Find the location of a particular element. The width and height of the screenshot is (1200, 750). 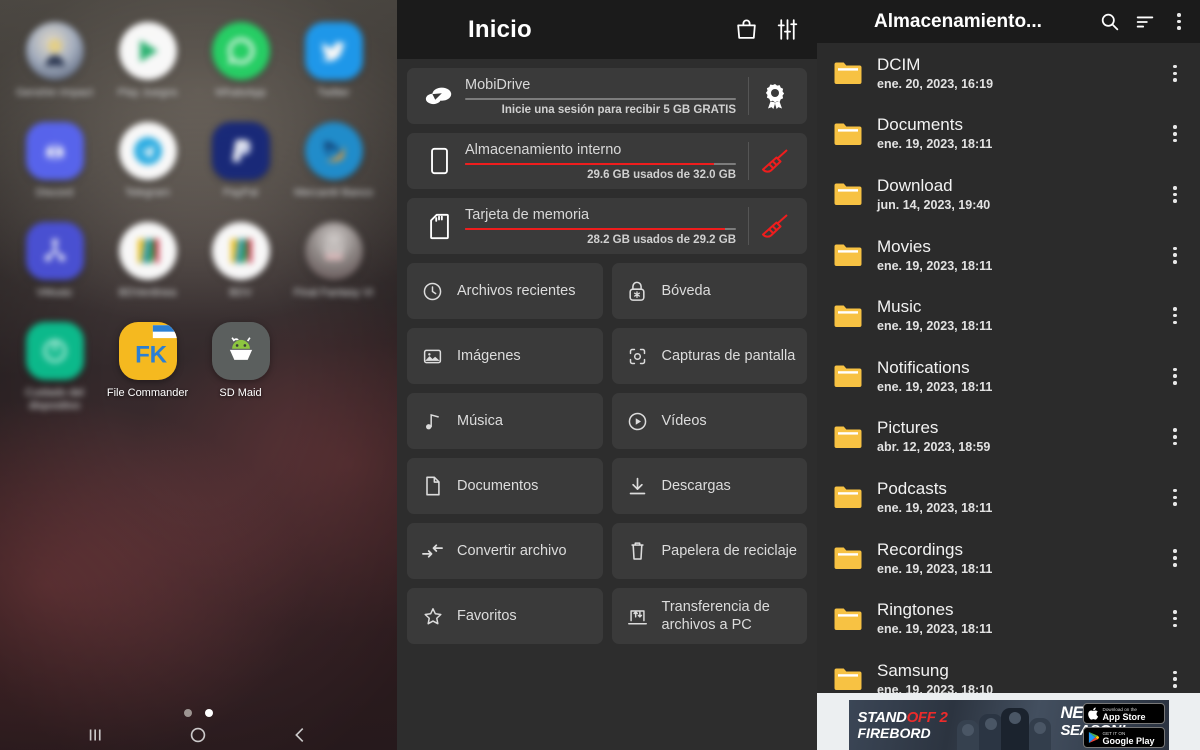

tile-descargas: Descargas is located at coordinates (709, 486).